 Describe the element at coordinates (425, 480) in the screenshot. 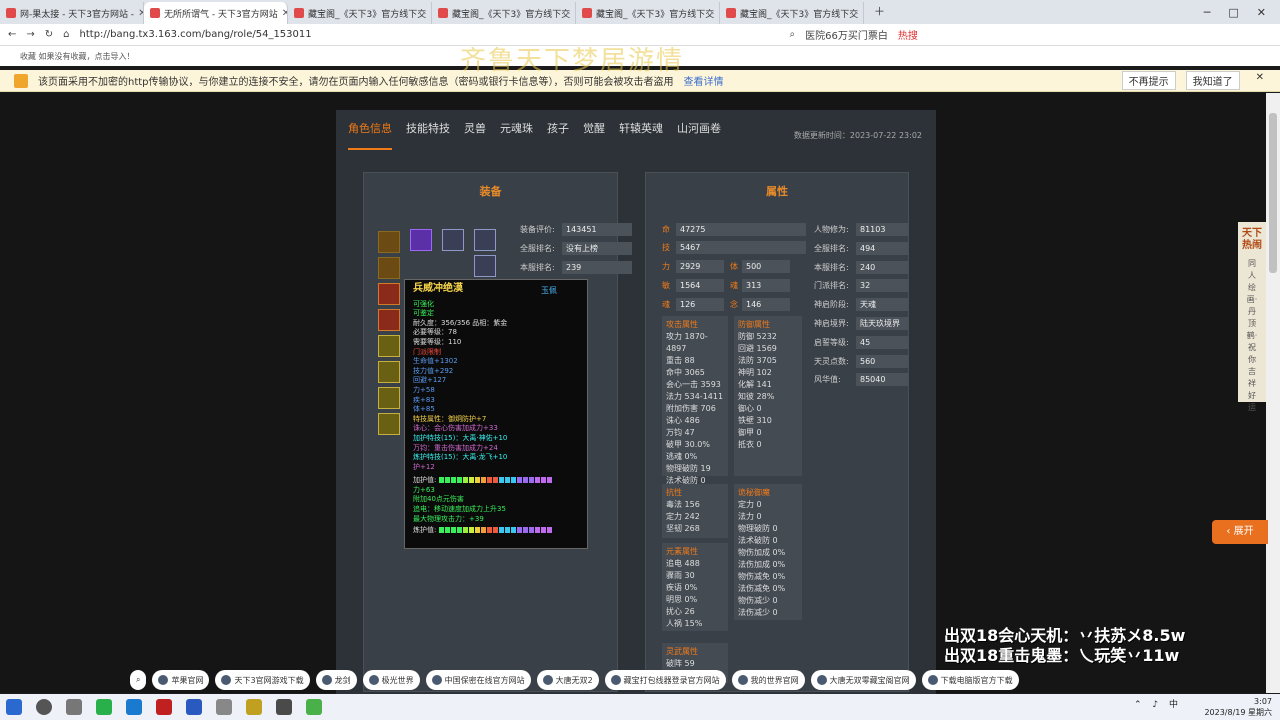

I see `enhance-label: 加护值:` at that location.